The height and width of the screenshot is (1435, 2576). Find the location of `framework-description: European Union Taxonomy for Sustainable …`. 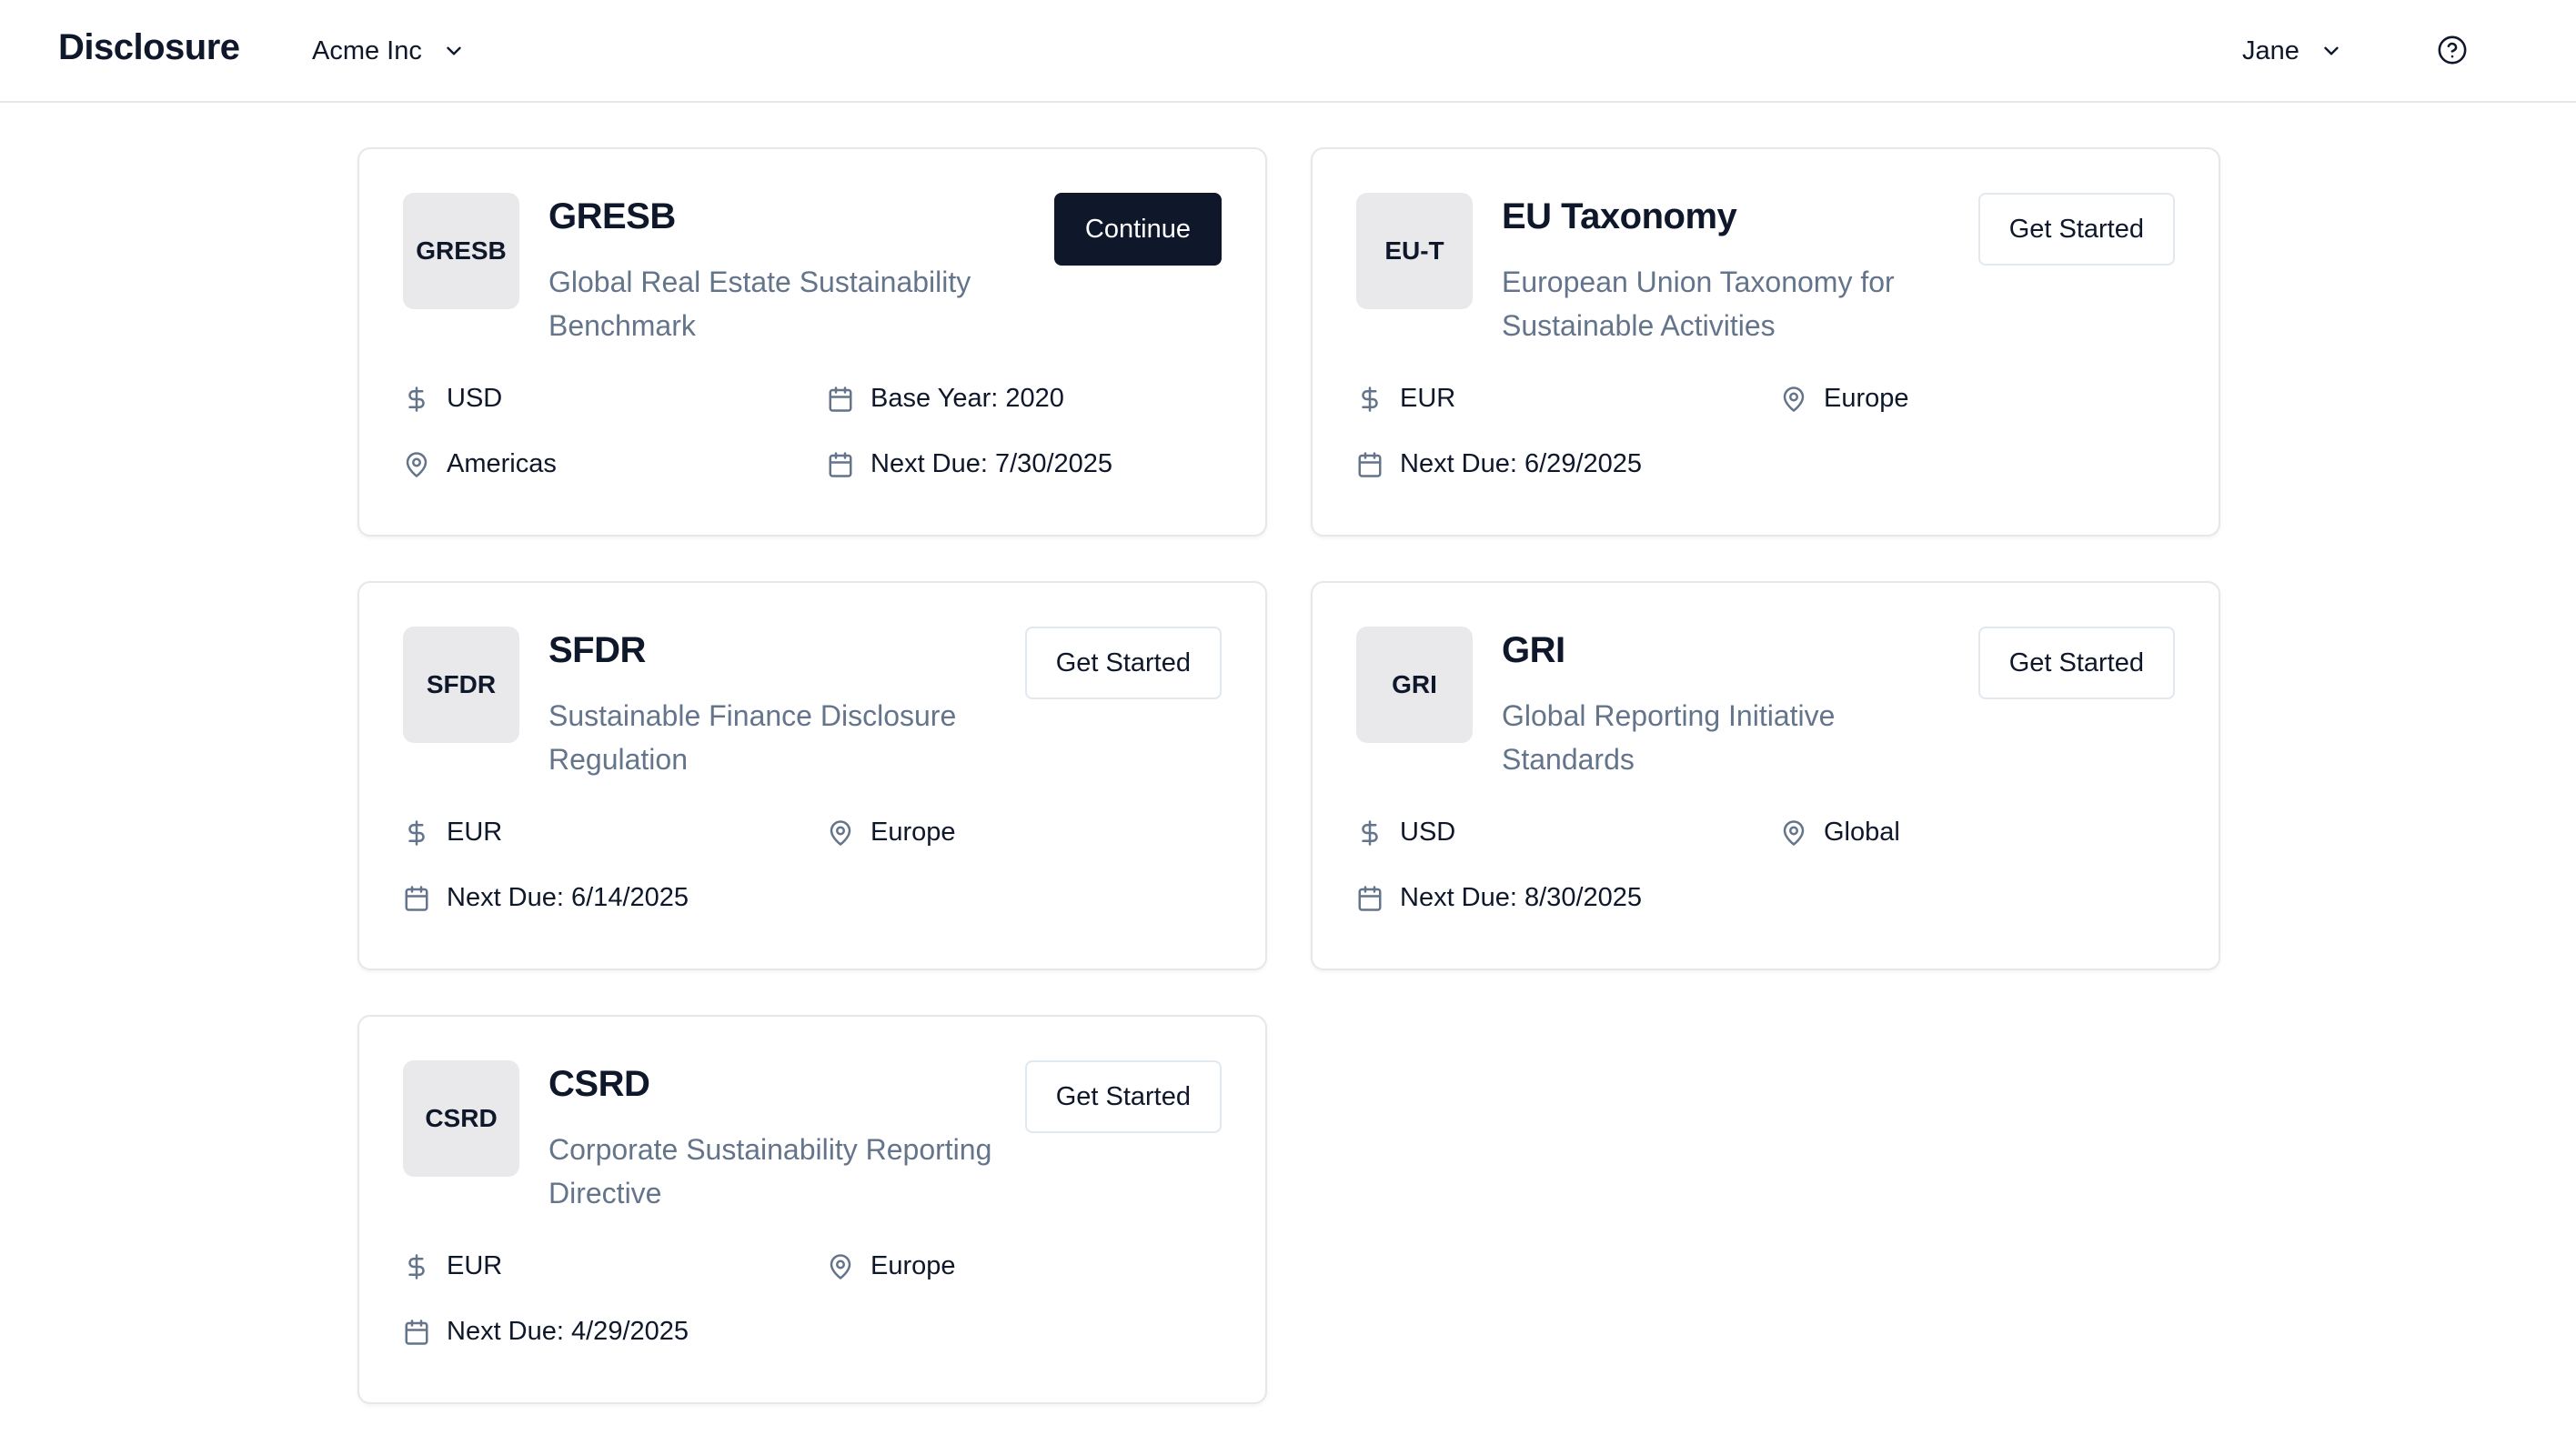

framework-description: European Union Taxonomy for Sustainable … is located at coordinates (1698, 304).